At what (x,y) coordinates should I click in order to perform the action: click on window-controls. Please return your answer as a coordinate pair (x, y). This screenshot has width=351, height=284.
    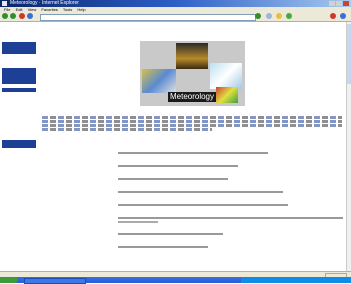
    Looking at the image, I should click on (339, 3).